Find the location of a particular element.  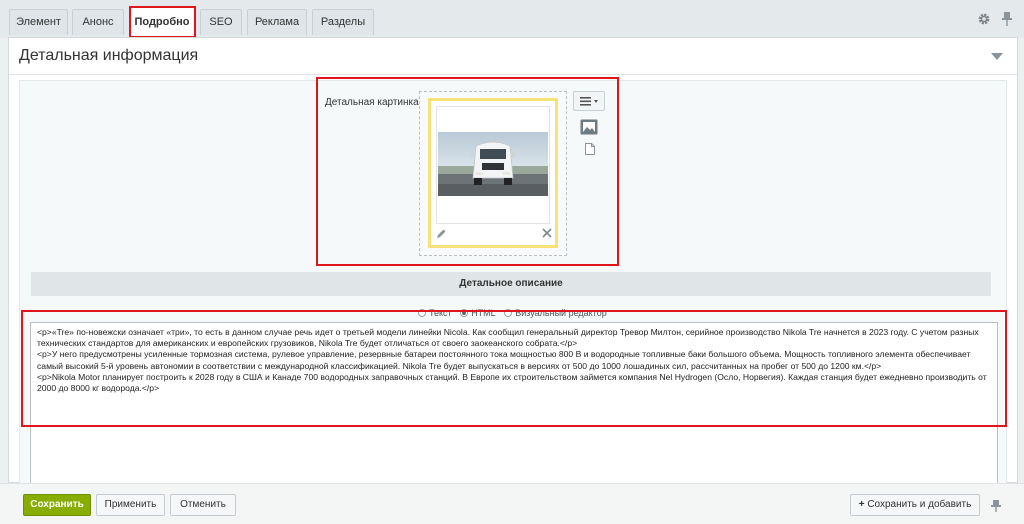

tab-announce: Анонс is located at coordinates (98, 22).